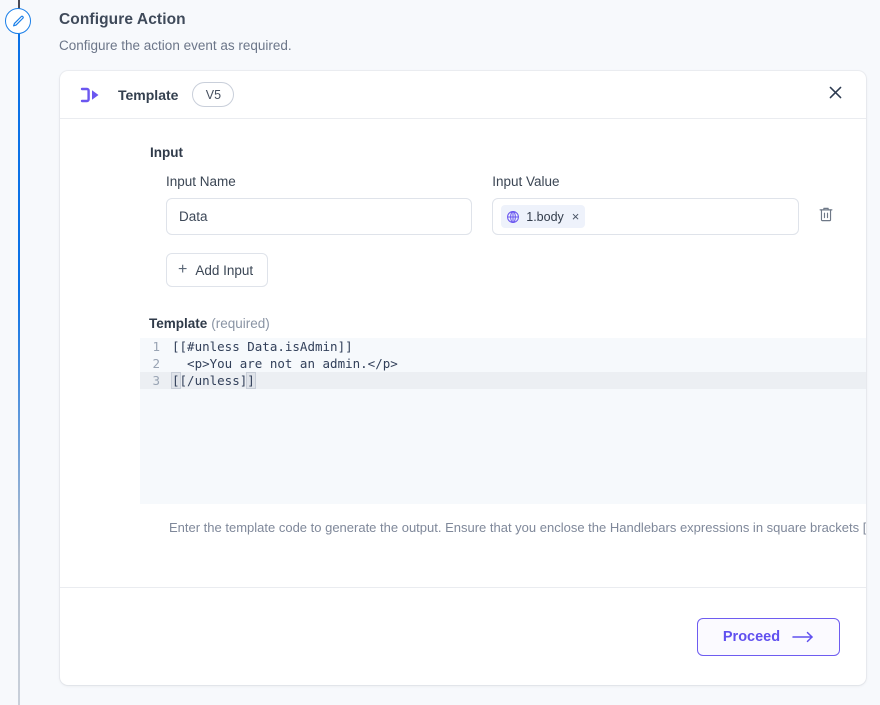  Describe the element at coordinates (176, 380) in the screenshot. I see `bracket-match-open: [` at that location.